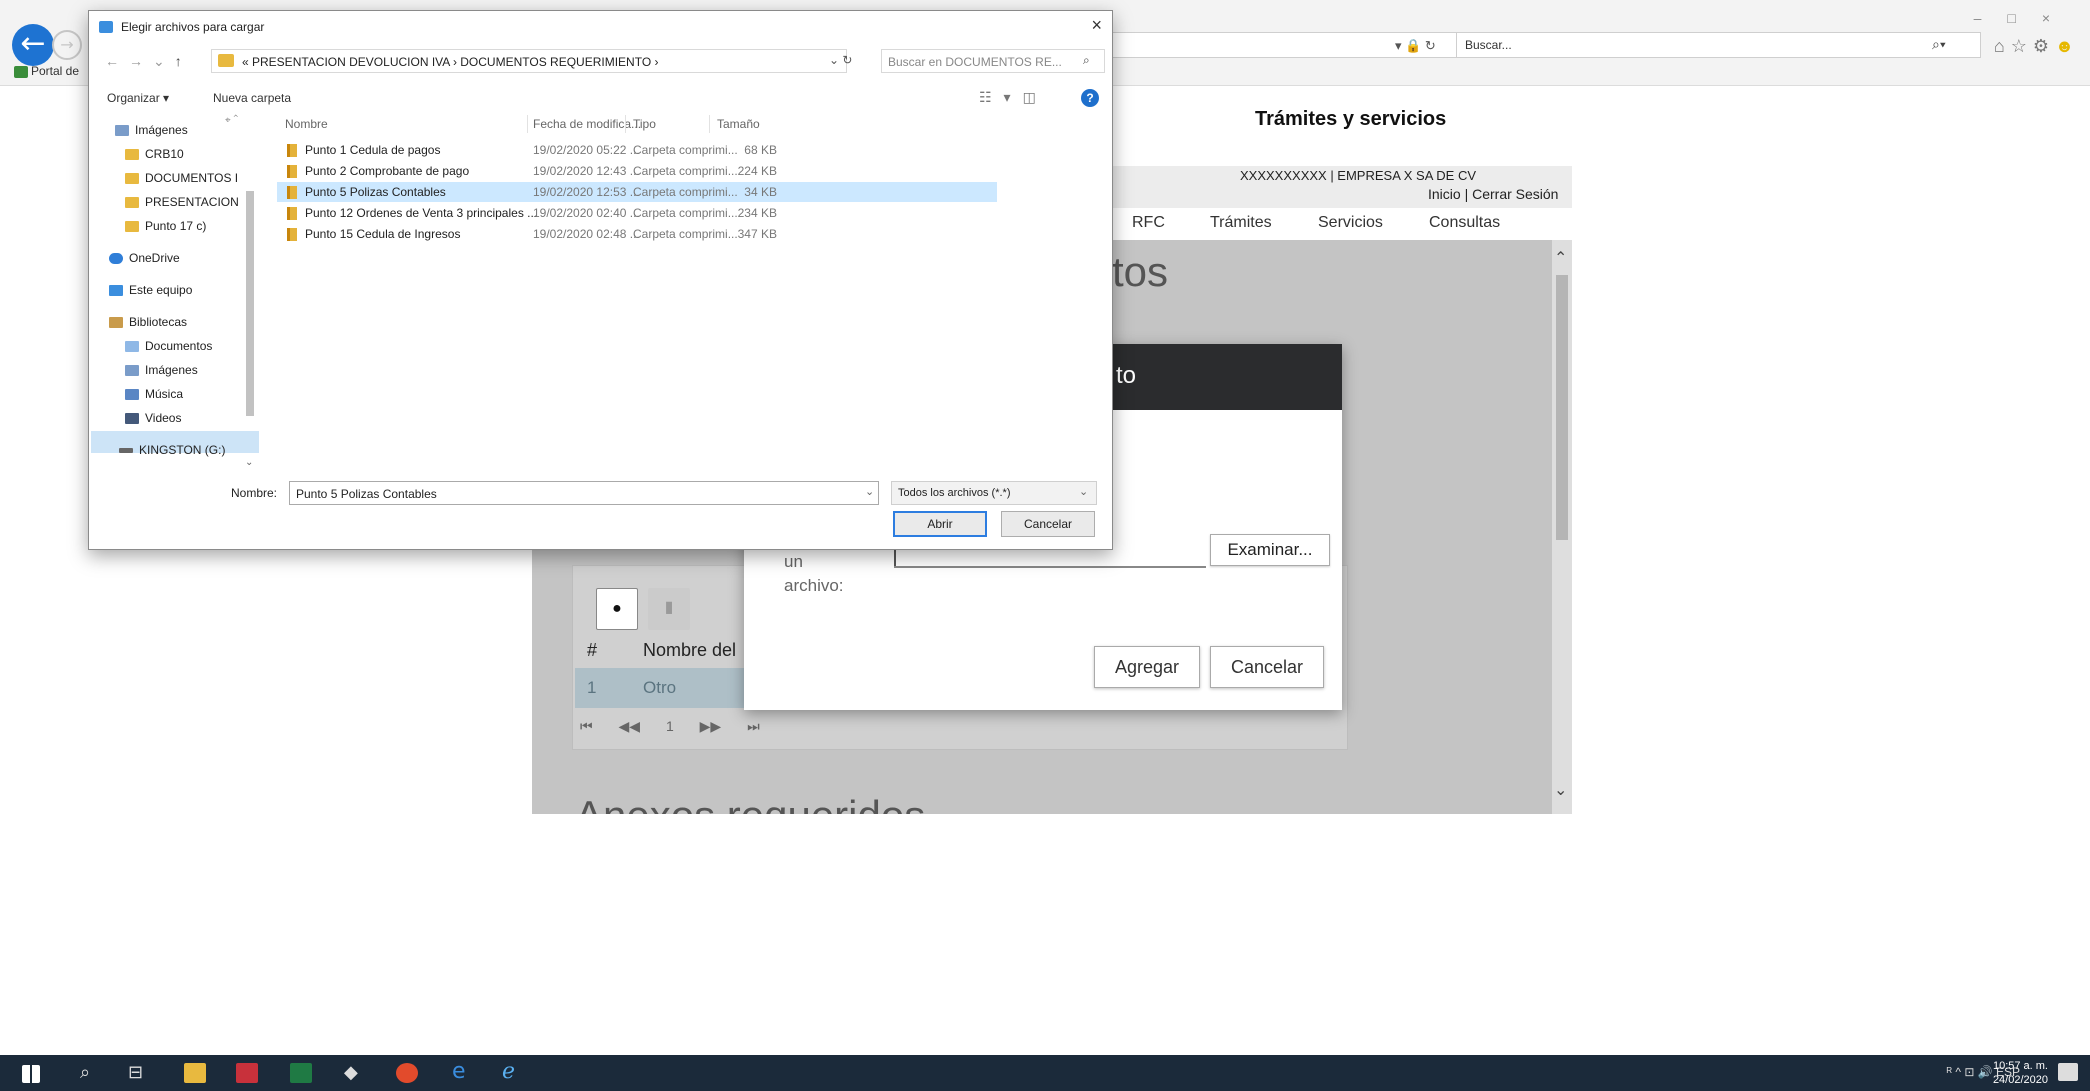  What do you see at coordinates (586, 726) in the screenshot?
I see `pager-first: ⏮` at bounding box center [586, 726].